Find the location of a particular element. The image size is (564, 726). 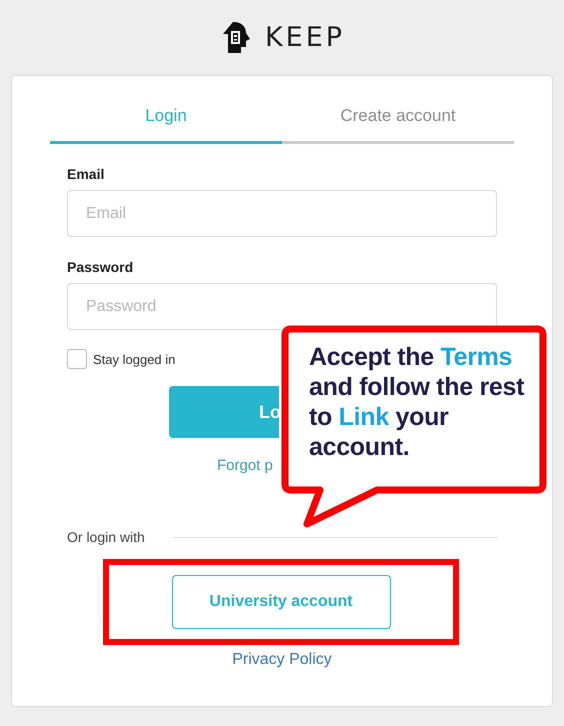

checkbox is located at coordinates (77, 359).